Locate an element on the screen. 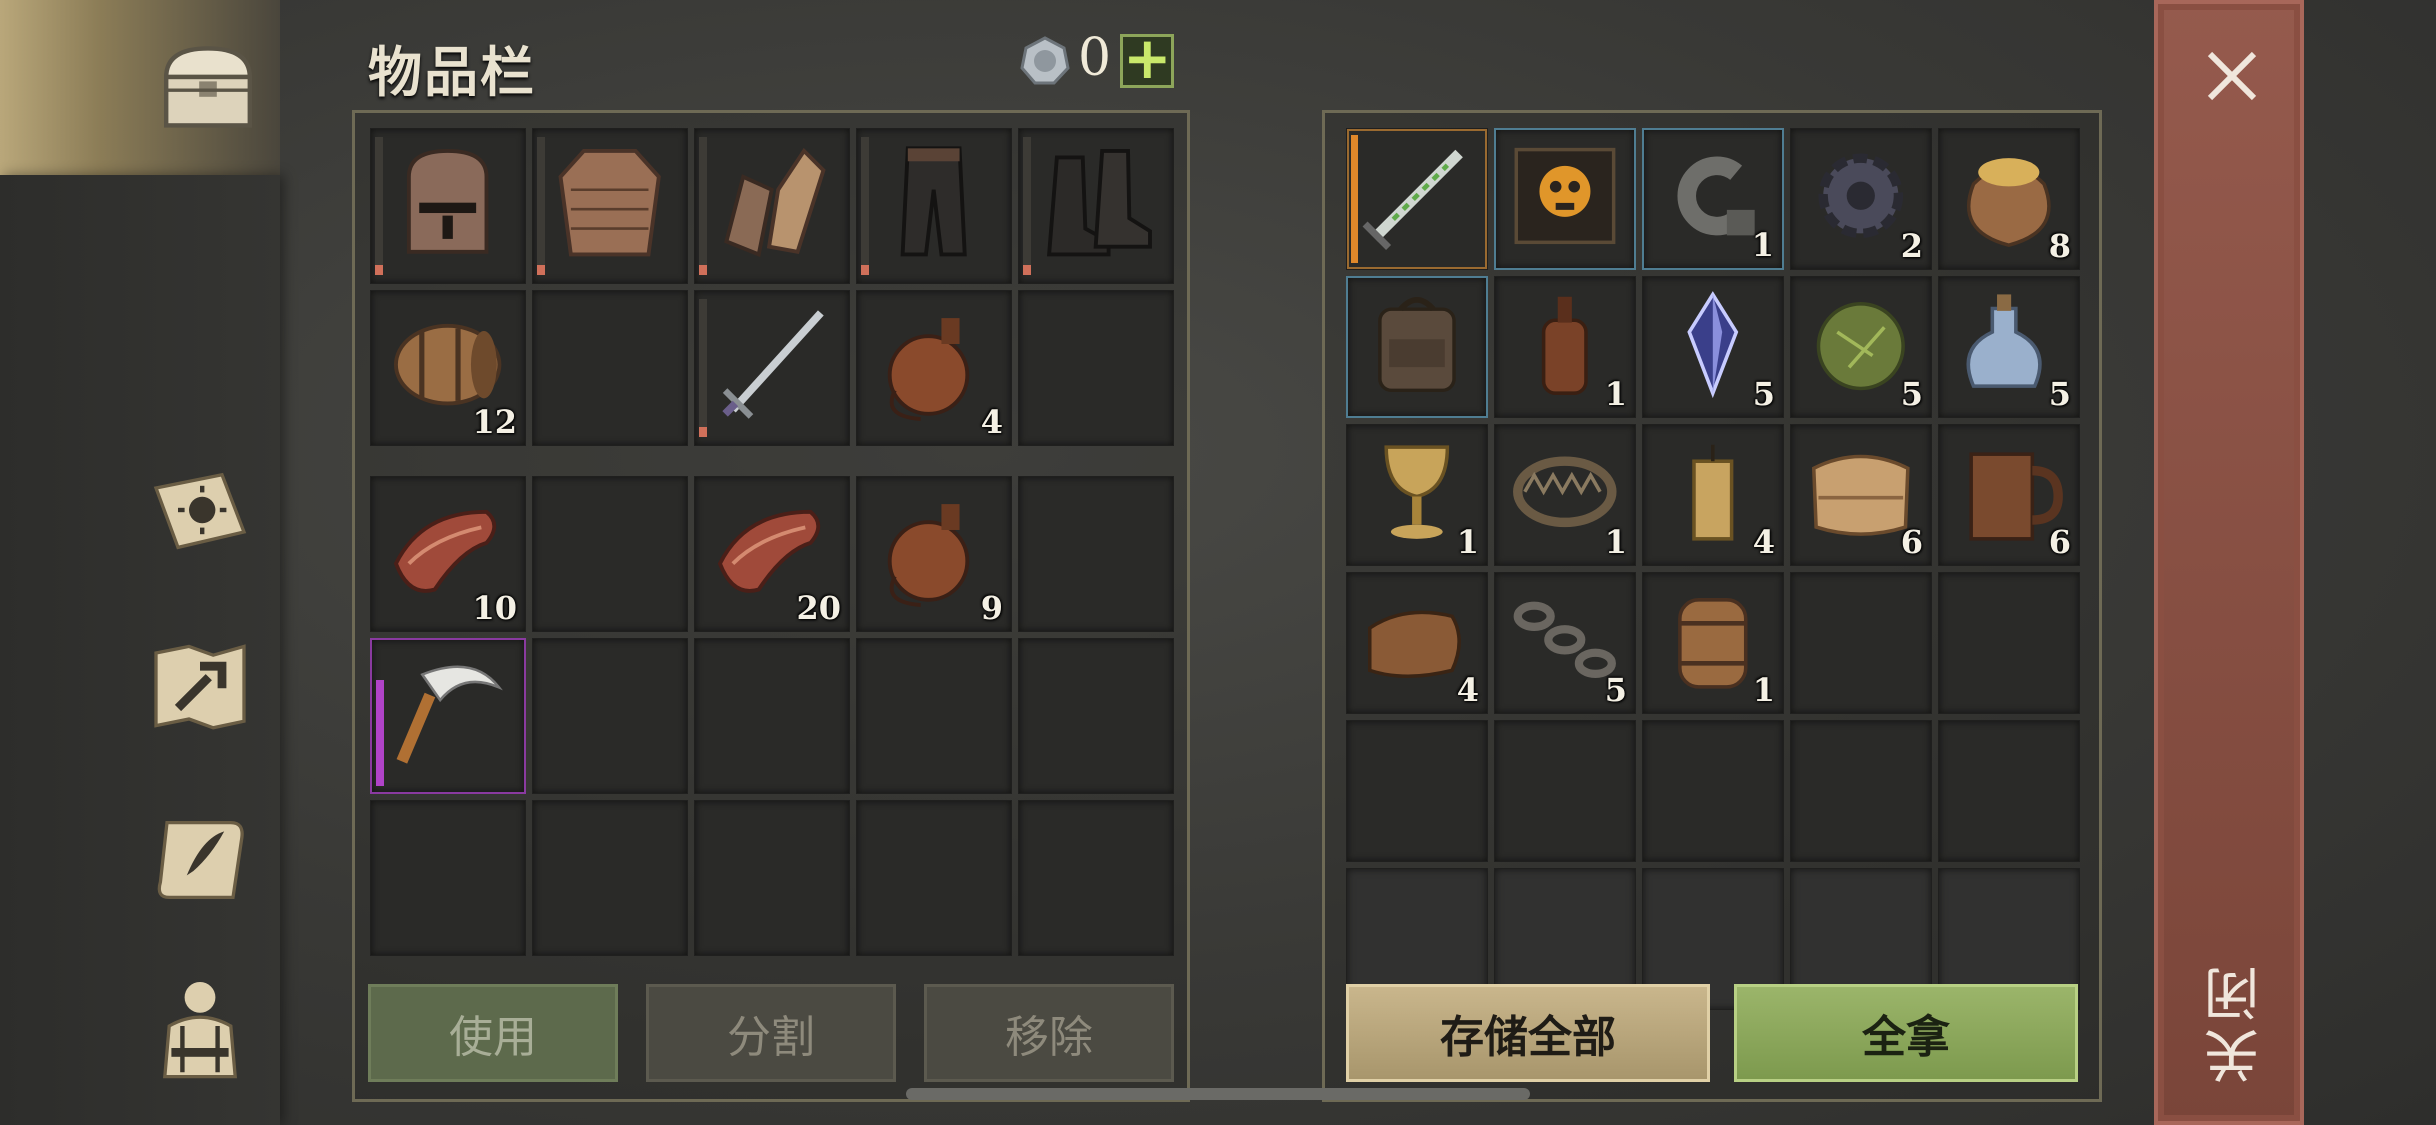 The width and height of the screenshot is (2436, 1125). equipment-slot: 4 is located at coordinates (934, 368).